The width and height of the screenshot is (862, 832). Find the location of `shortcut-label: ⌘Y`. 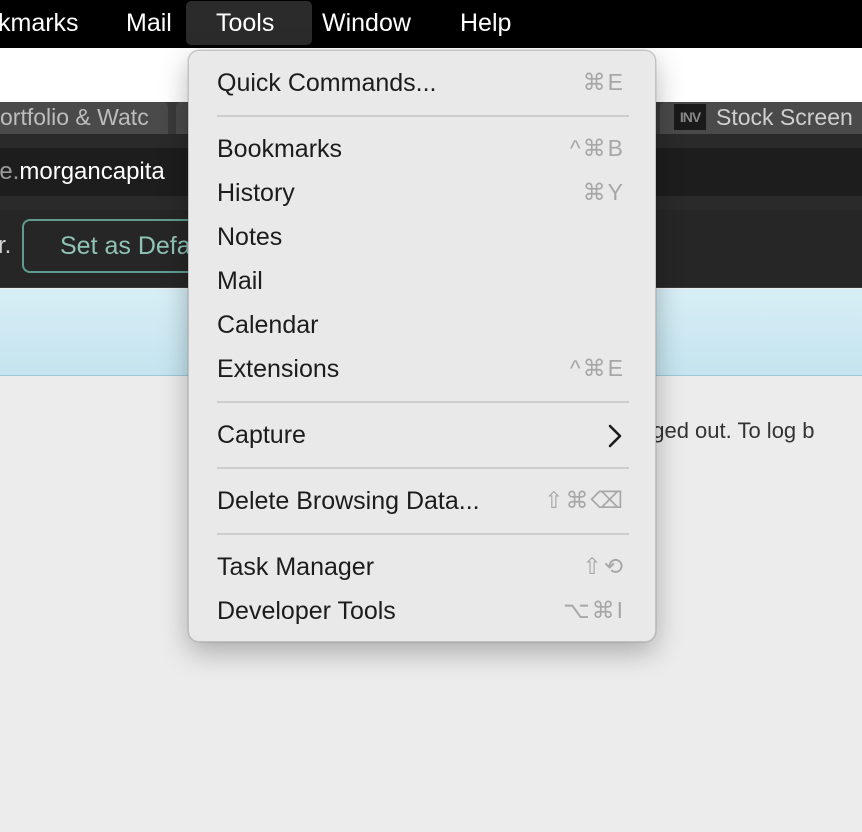

shortcut-label: ⌘Y is located at coordinates (603, 192).